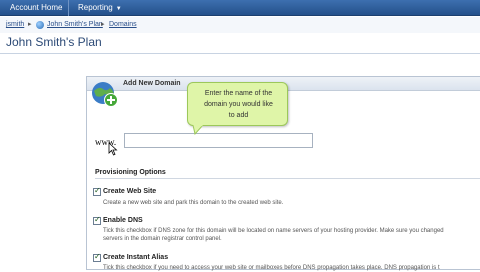 Image resolution: width=480 pixels, height=272 pixels. Describe the element at coordinates (123, 24) in the screenshot. I see `breadcrumb-domains-link: Domains` at that location.